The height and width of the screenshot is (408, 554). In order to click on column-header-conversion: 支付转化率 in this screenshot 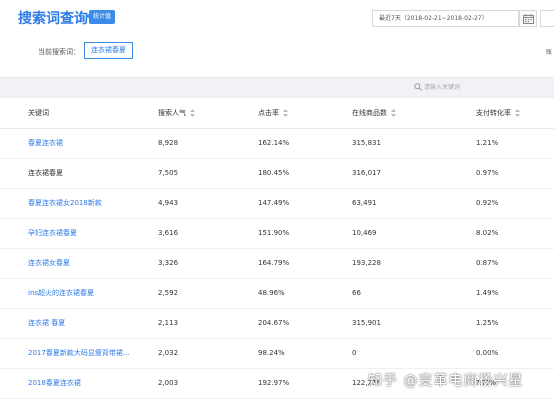, I will do `click(501, 113)`.